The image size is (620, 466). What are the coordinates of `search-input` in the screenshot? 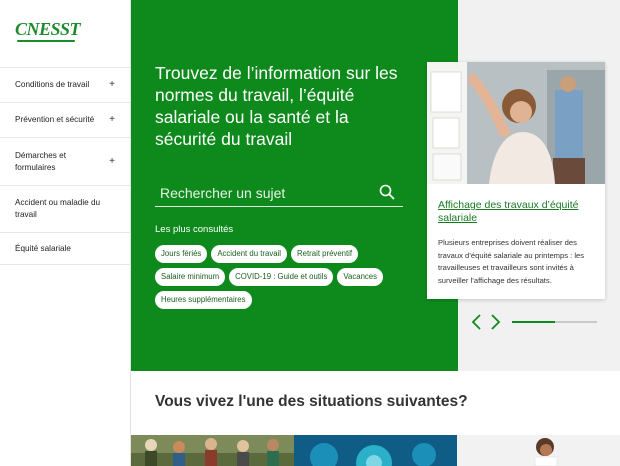 It's located at (265, 193).